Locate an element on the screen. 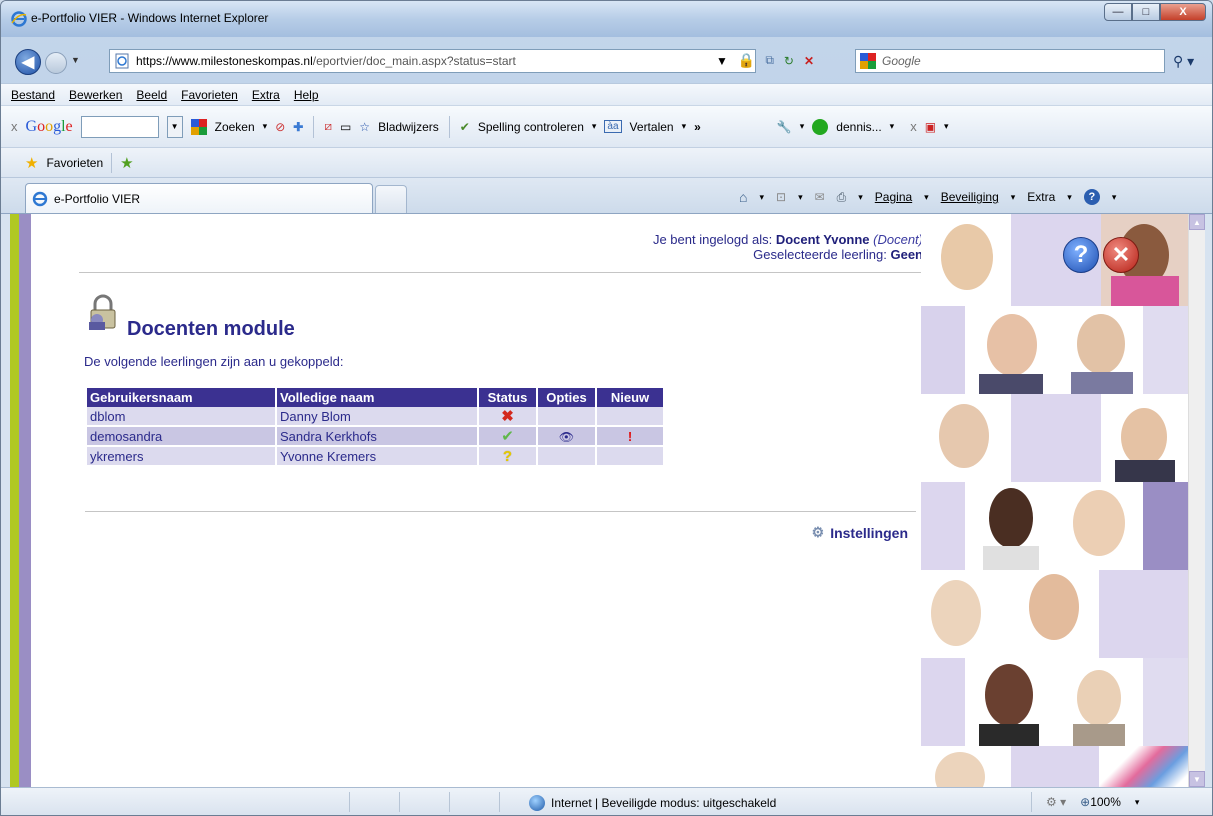  cell-fullname: Sandra Kerkhofs is located at coordinates (377, 437).